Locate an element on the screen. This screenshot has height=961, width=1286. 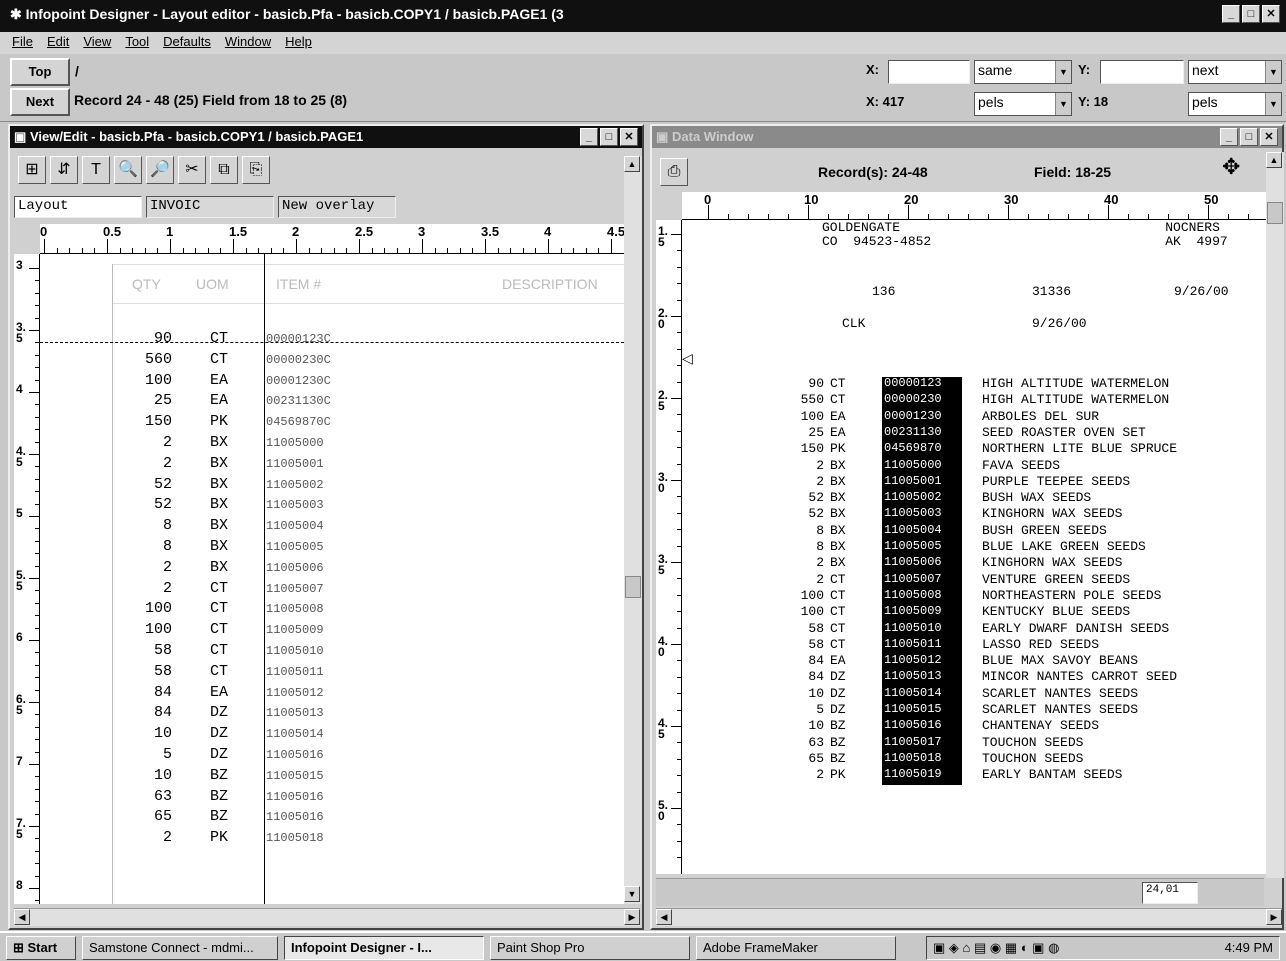
text-tool-icon: T is located at coordinates (96, 170).